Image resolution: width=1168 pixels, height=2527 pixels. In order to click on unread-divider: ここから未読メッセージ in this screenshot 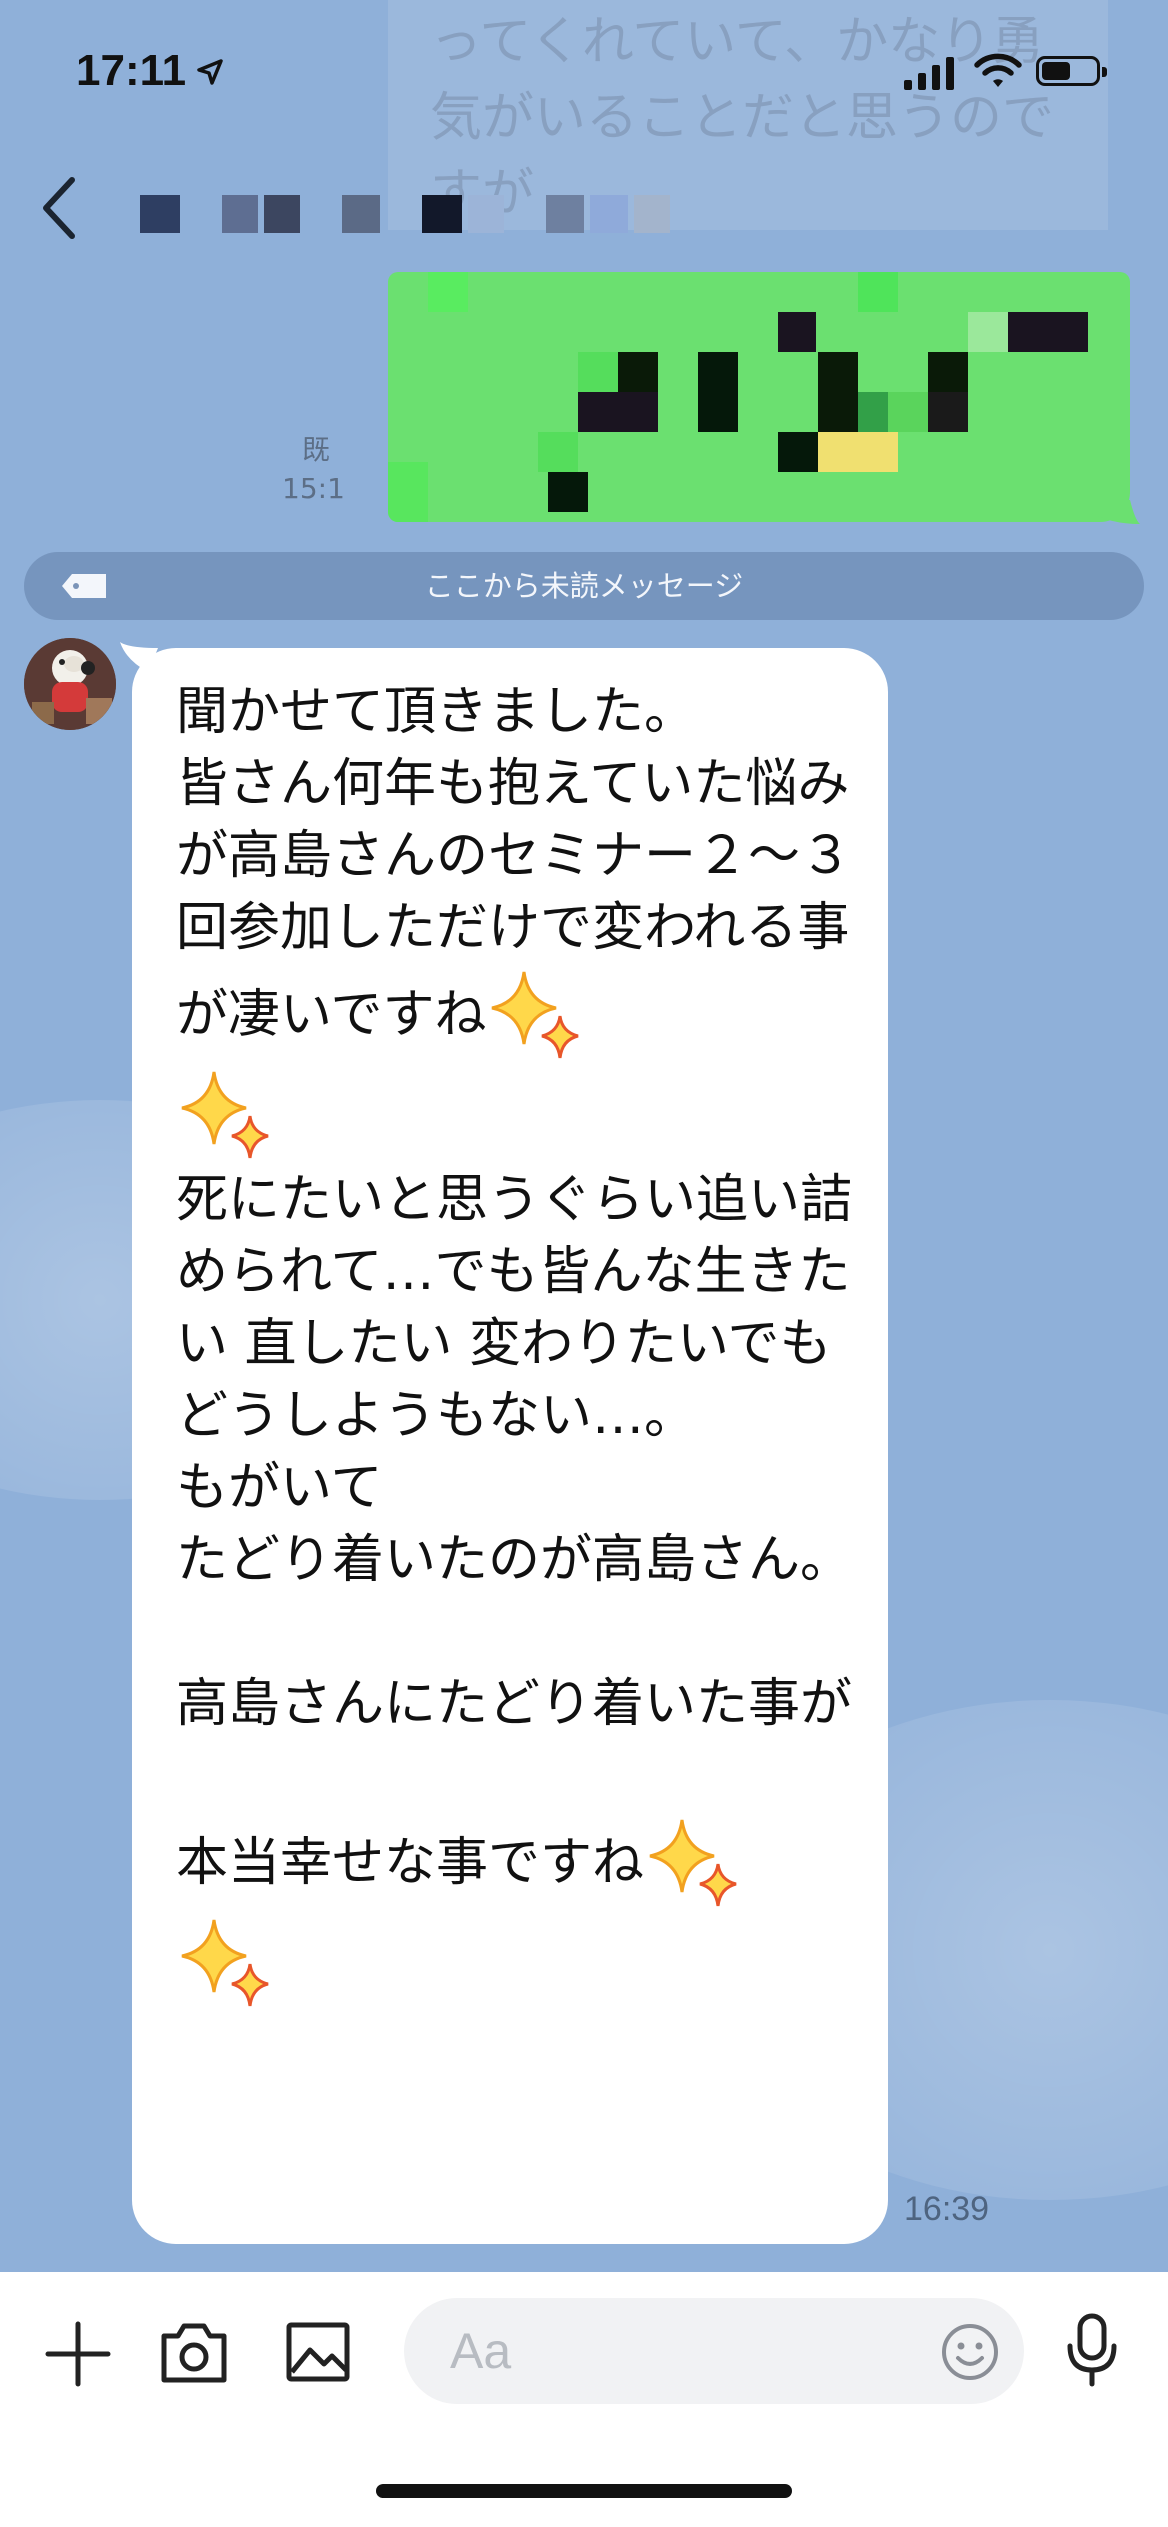, I will do `click(584, 586)`.